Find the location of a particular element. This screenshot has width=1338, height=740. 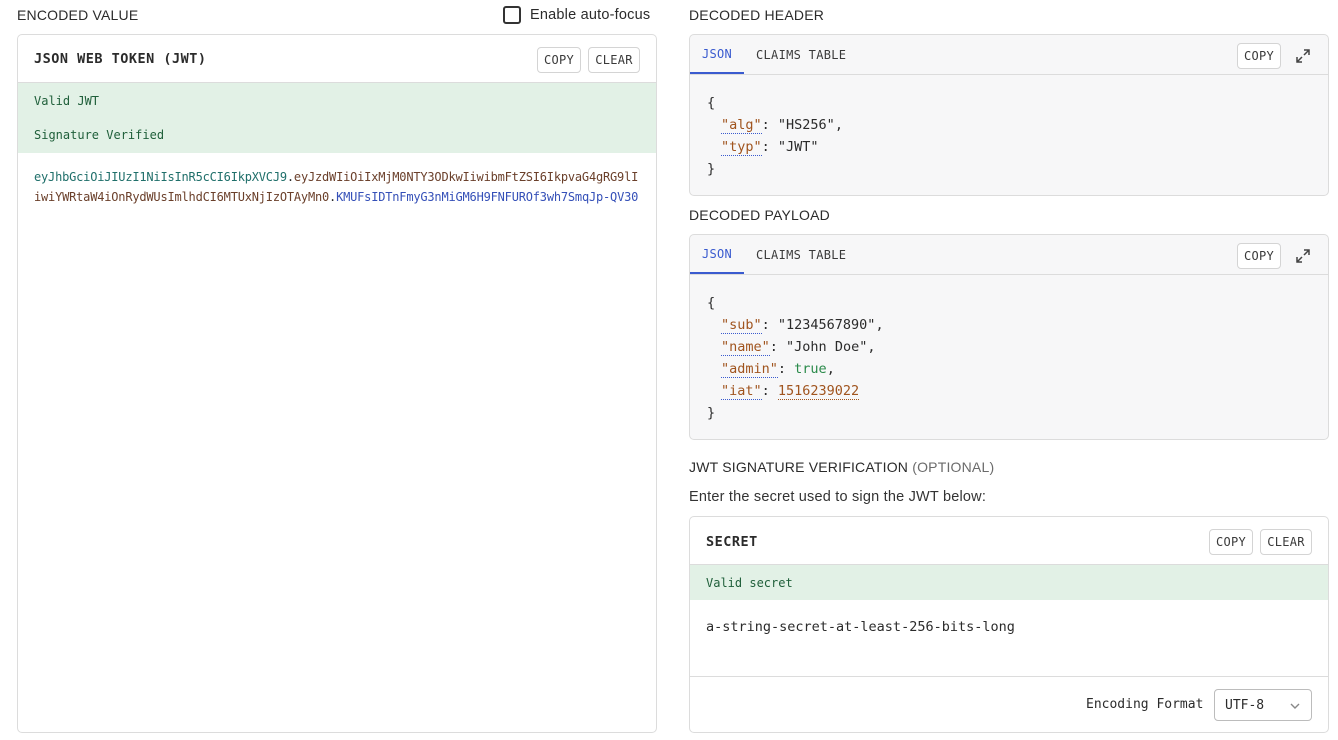

copy-payload-button: COPY is located at coordinates (1259, 256).